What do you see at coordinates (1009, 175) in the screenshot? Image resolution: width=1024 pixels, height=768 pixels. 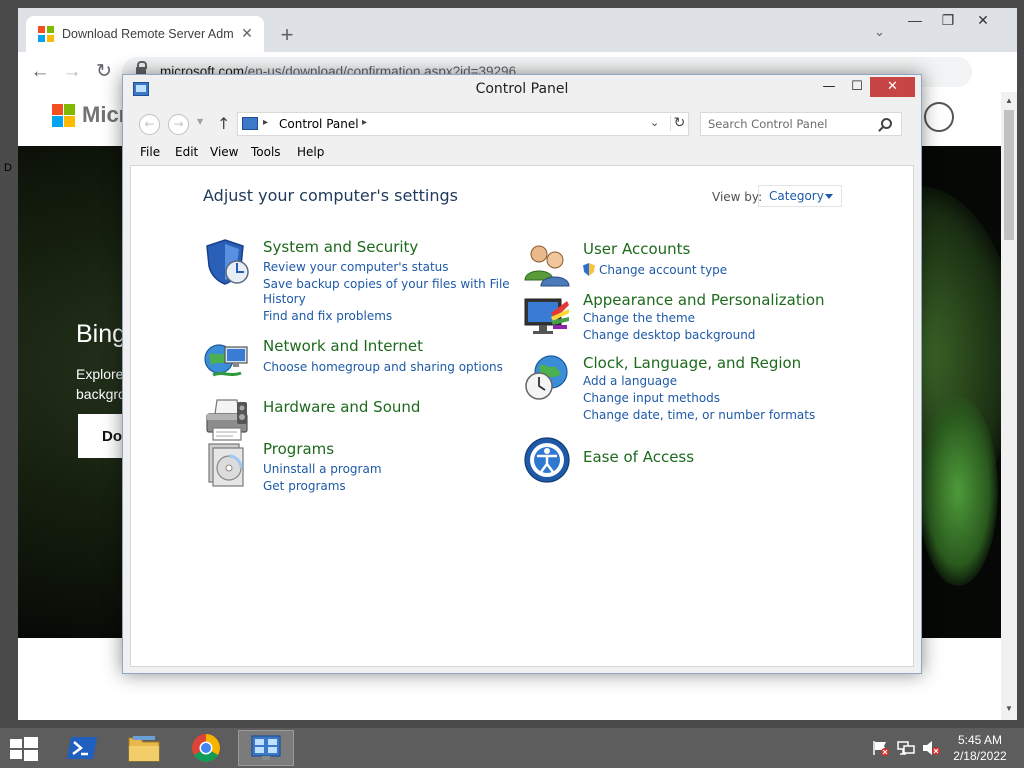 I see `scrollbar-thumb` at bounding box center [1009, 175].